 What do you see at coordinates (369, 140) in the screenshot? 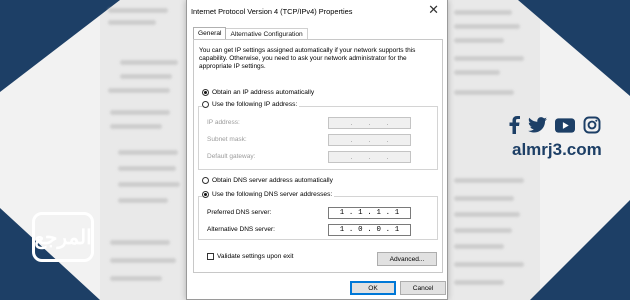
I see `subnet-mask-field: . . .` at bounding box center [369, 140].